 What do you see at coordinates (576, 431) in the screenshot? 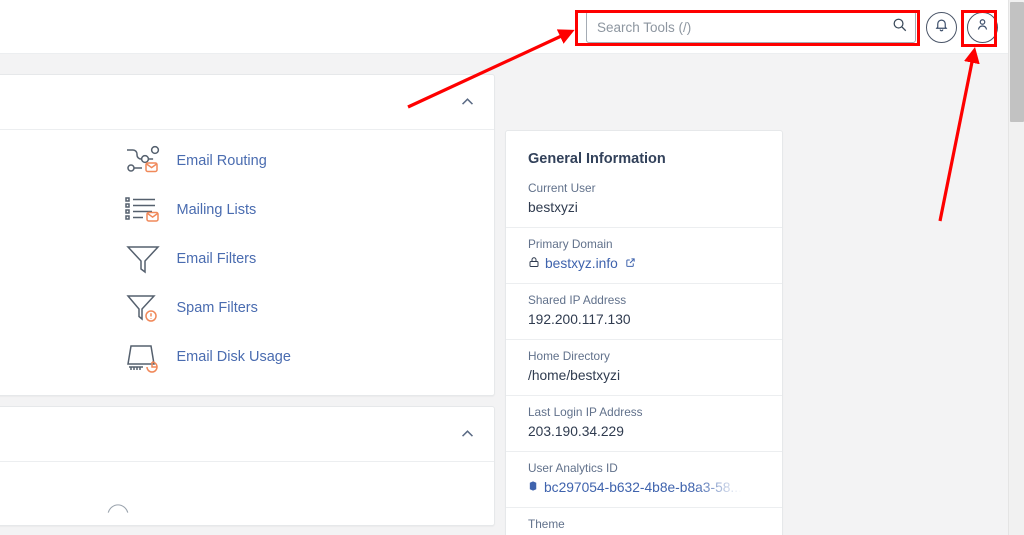
I see `info-value: 203.190.34.229` at bounding box center [576, 431].